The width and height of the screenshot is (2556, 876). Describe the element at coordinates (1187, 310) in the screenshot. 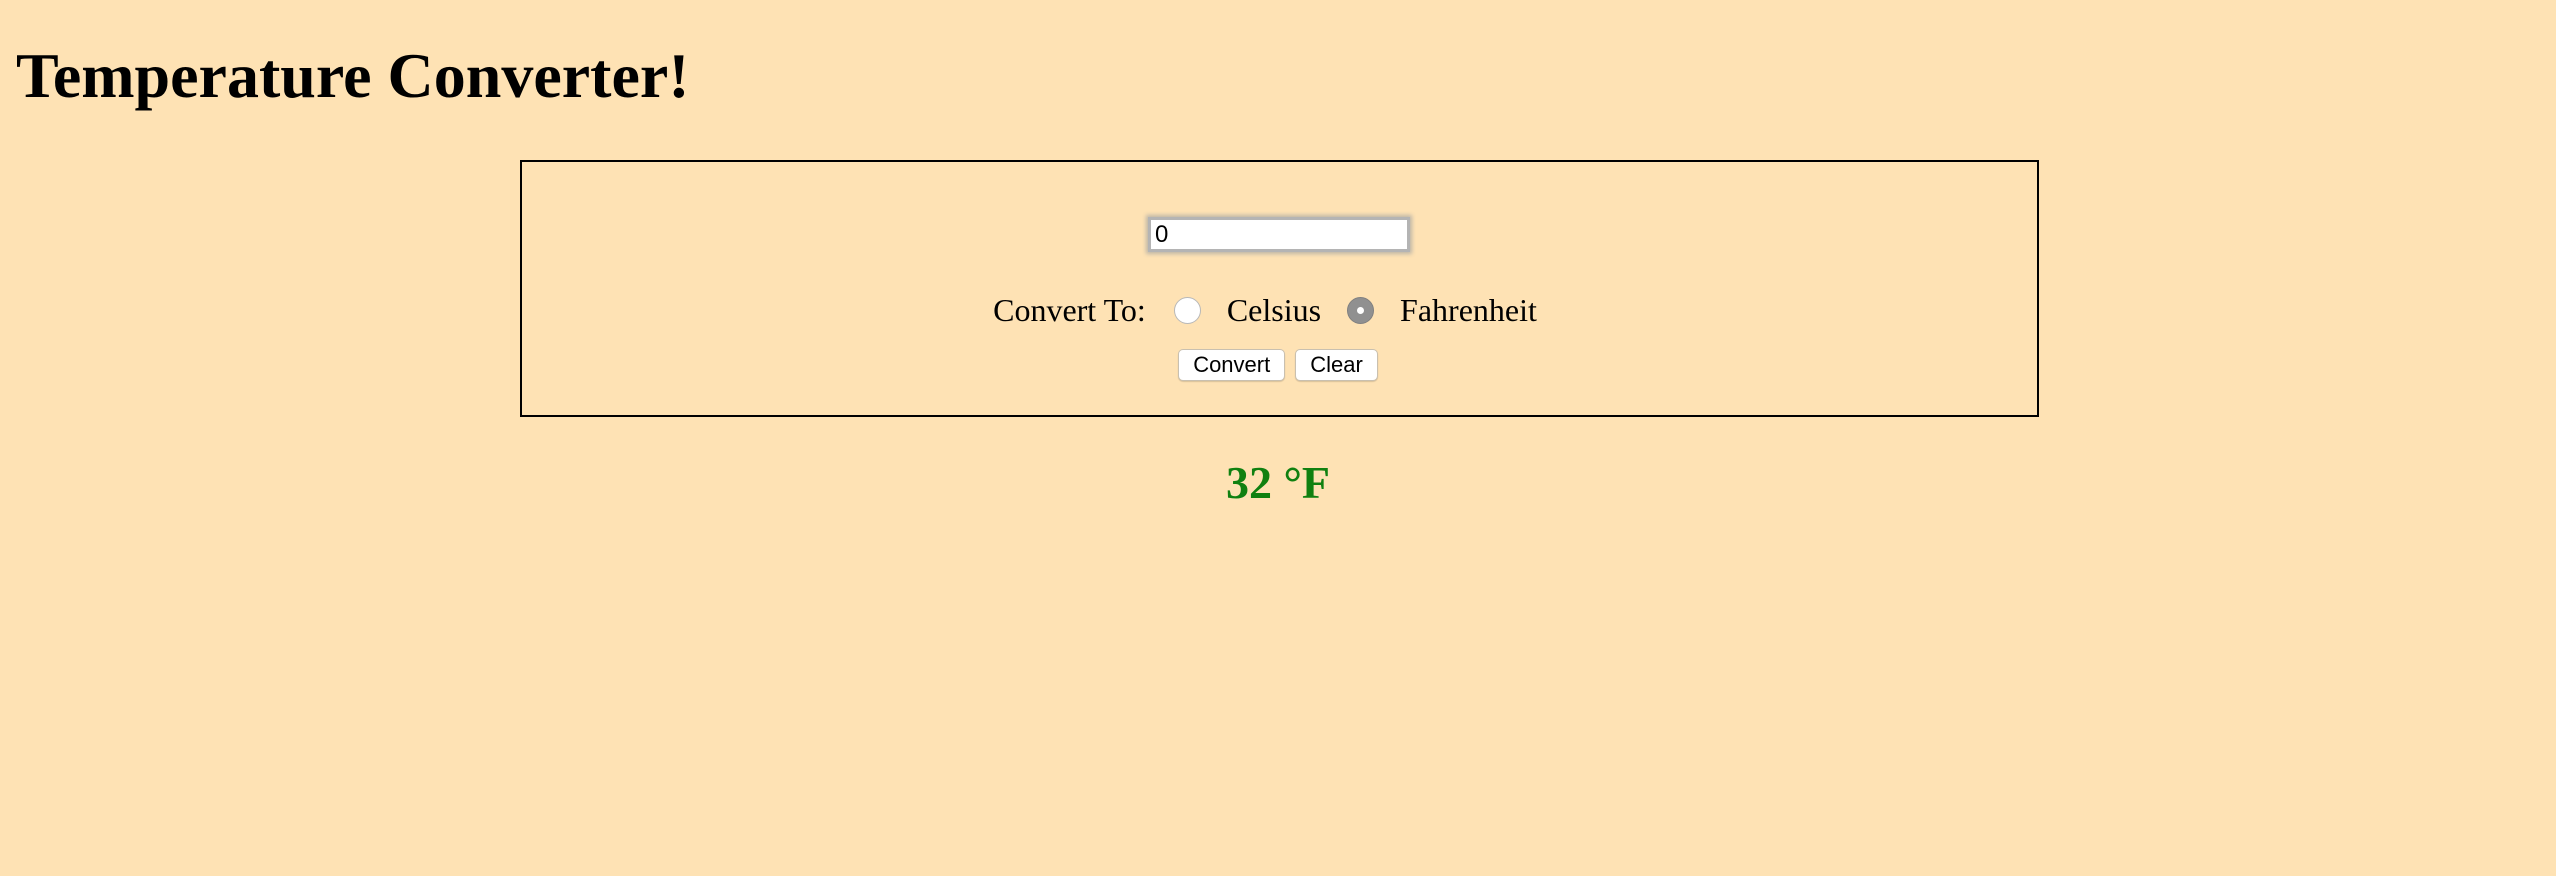

I see `celsius-radio` at that location.